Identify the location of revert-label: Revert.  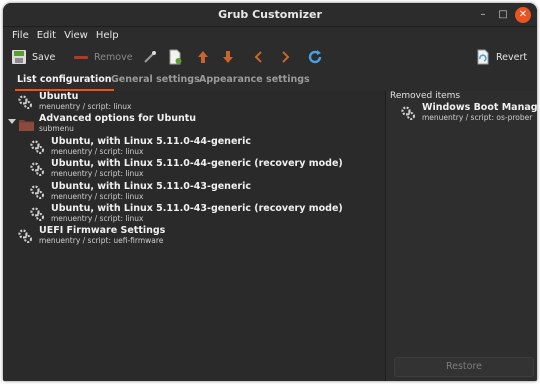
(512, 57).